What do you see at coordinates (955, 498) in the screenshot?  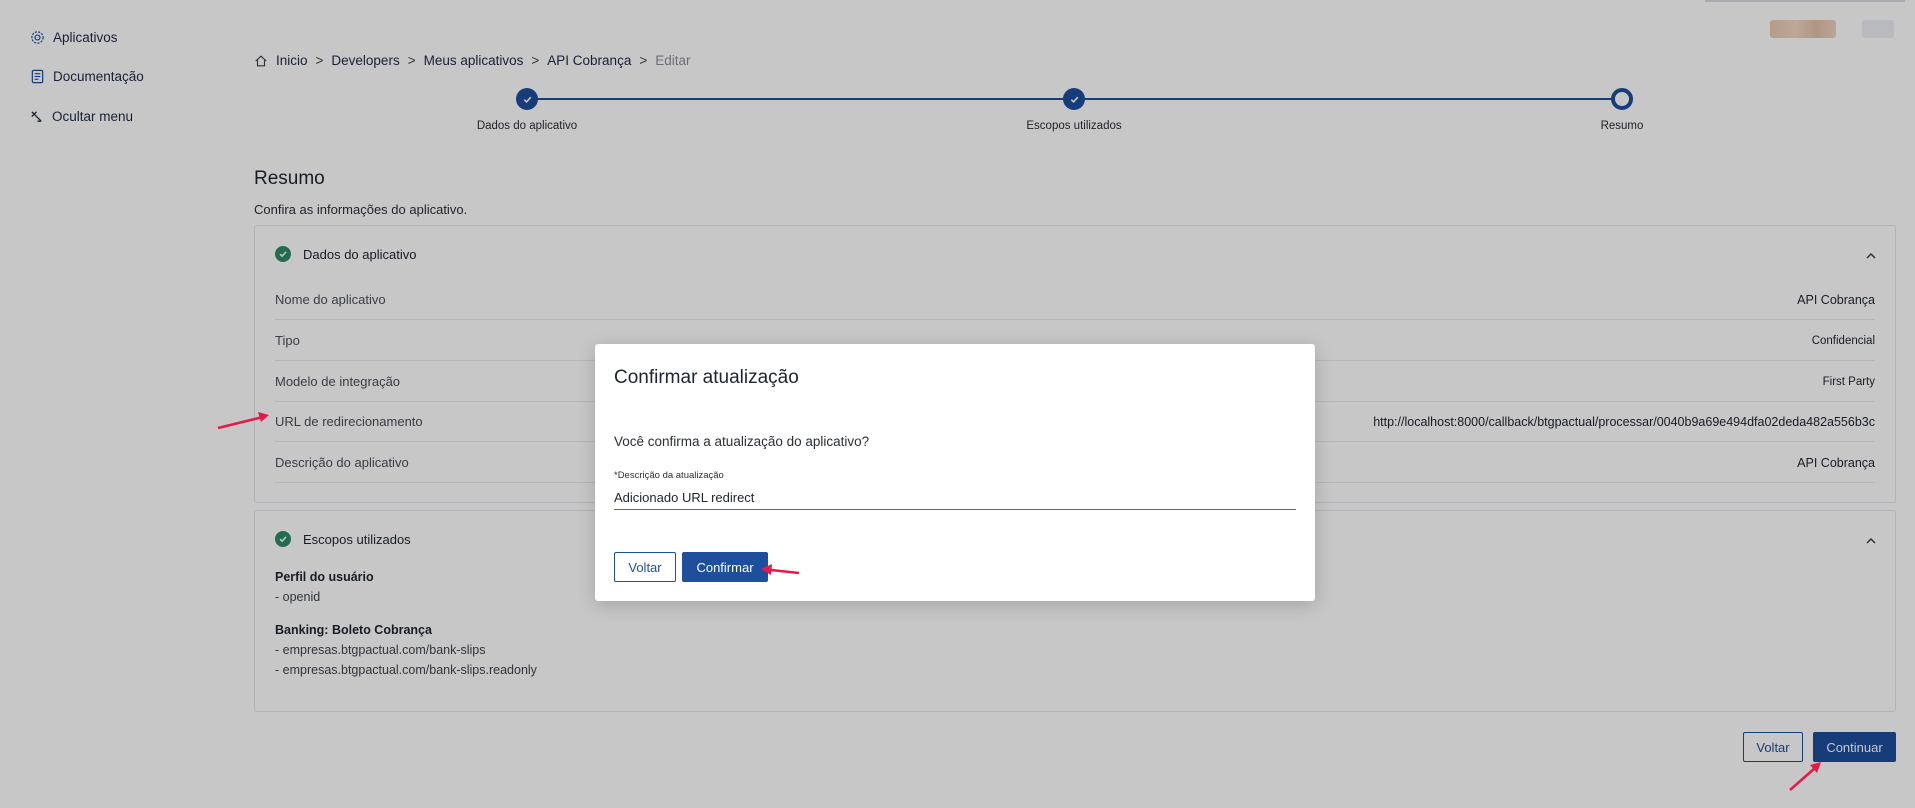 I see `update-description-input` at bounding box center [955, 498].